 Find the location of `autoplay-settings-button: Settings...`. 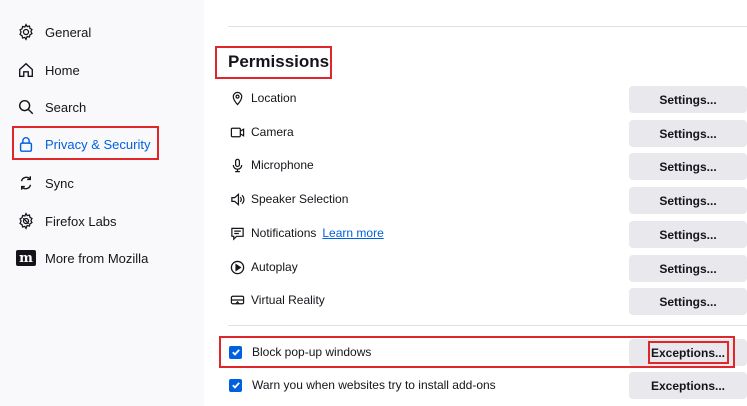

autoplay-settings-button: Settings... is located at coordinates (688, 268).